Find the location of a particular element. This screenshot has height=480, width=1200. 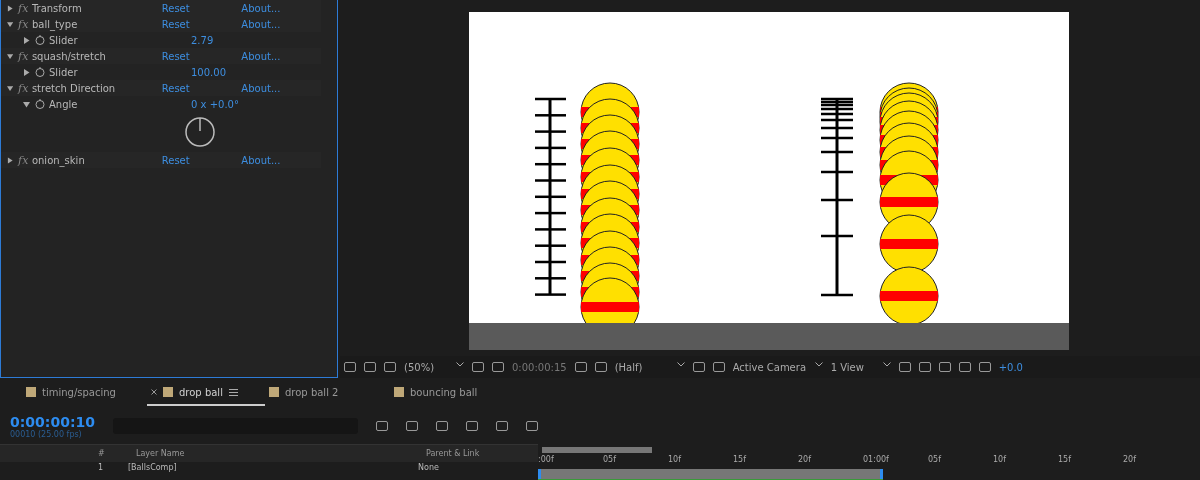

view-layout-dropdown: 1 View is located at coordinates (860, 367).